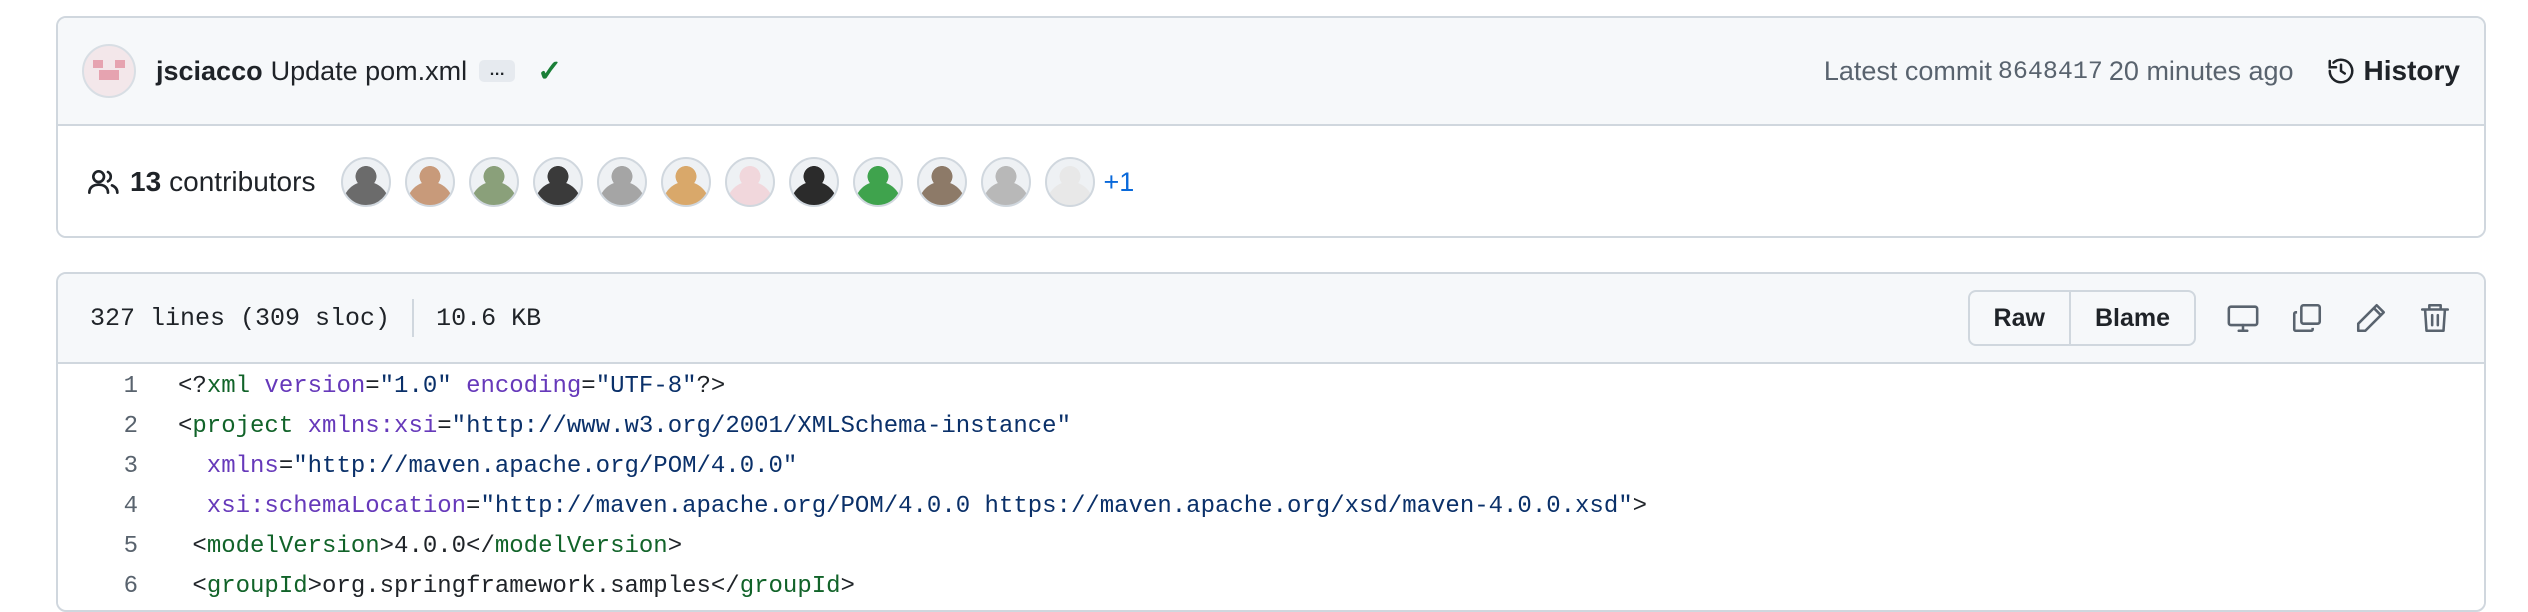 The width and height of the screenshot is (2528, 612). What do you see at coordinates (2371, 318) in the screenshot?
I see `pencil-icon` at bounding box center [2371, 318].